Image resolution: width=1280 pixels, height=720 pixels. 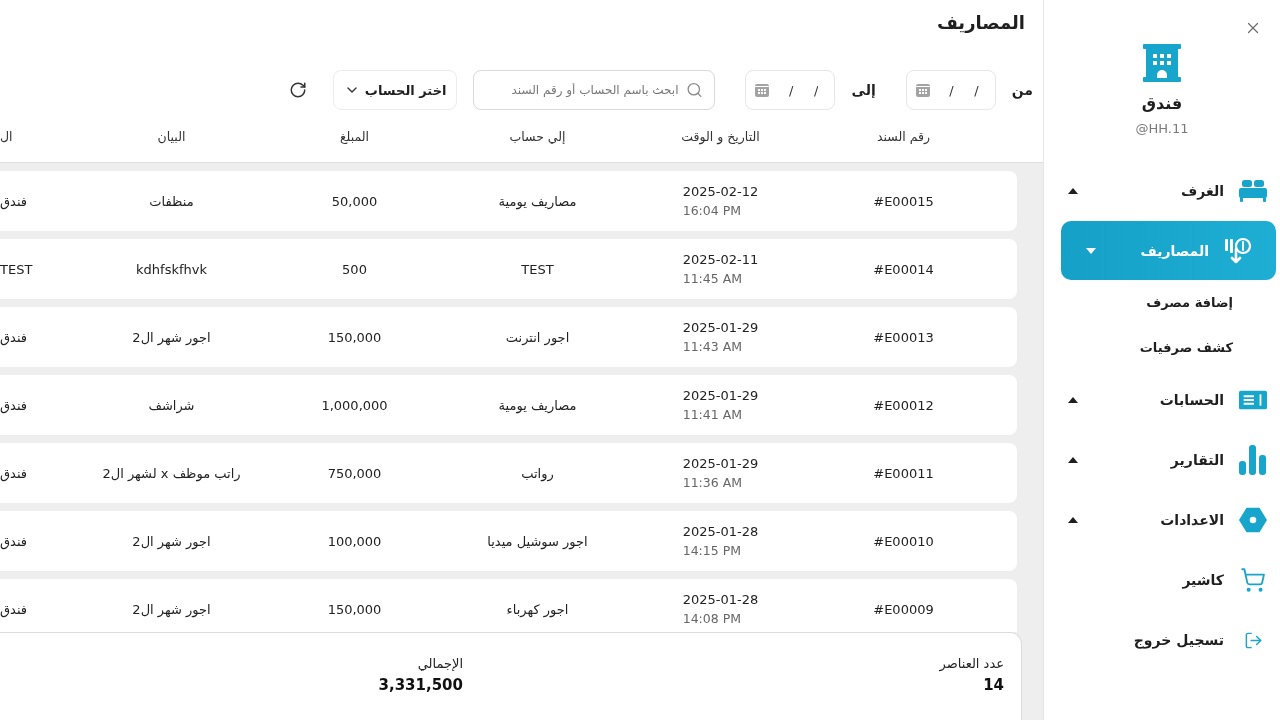 What do you see at coordinates (903, 541) in the screenshot?
I see `voucher-number: #E00010` at bounding box center [903, 541].